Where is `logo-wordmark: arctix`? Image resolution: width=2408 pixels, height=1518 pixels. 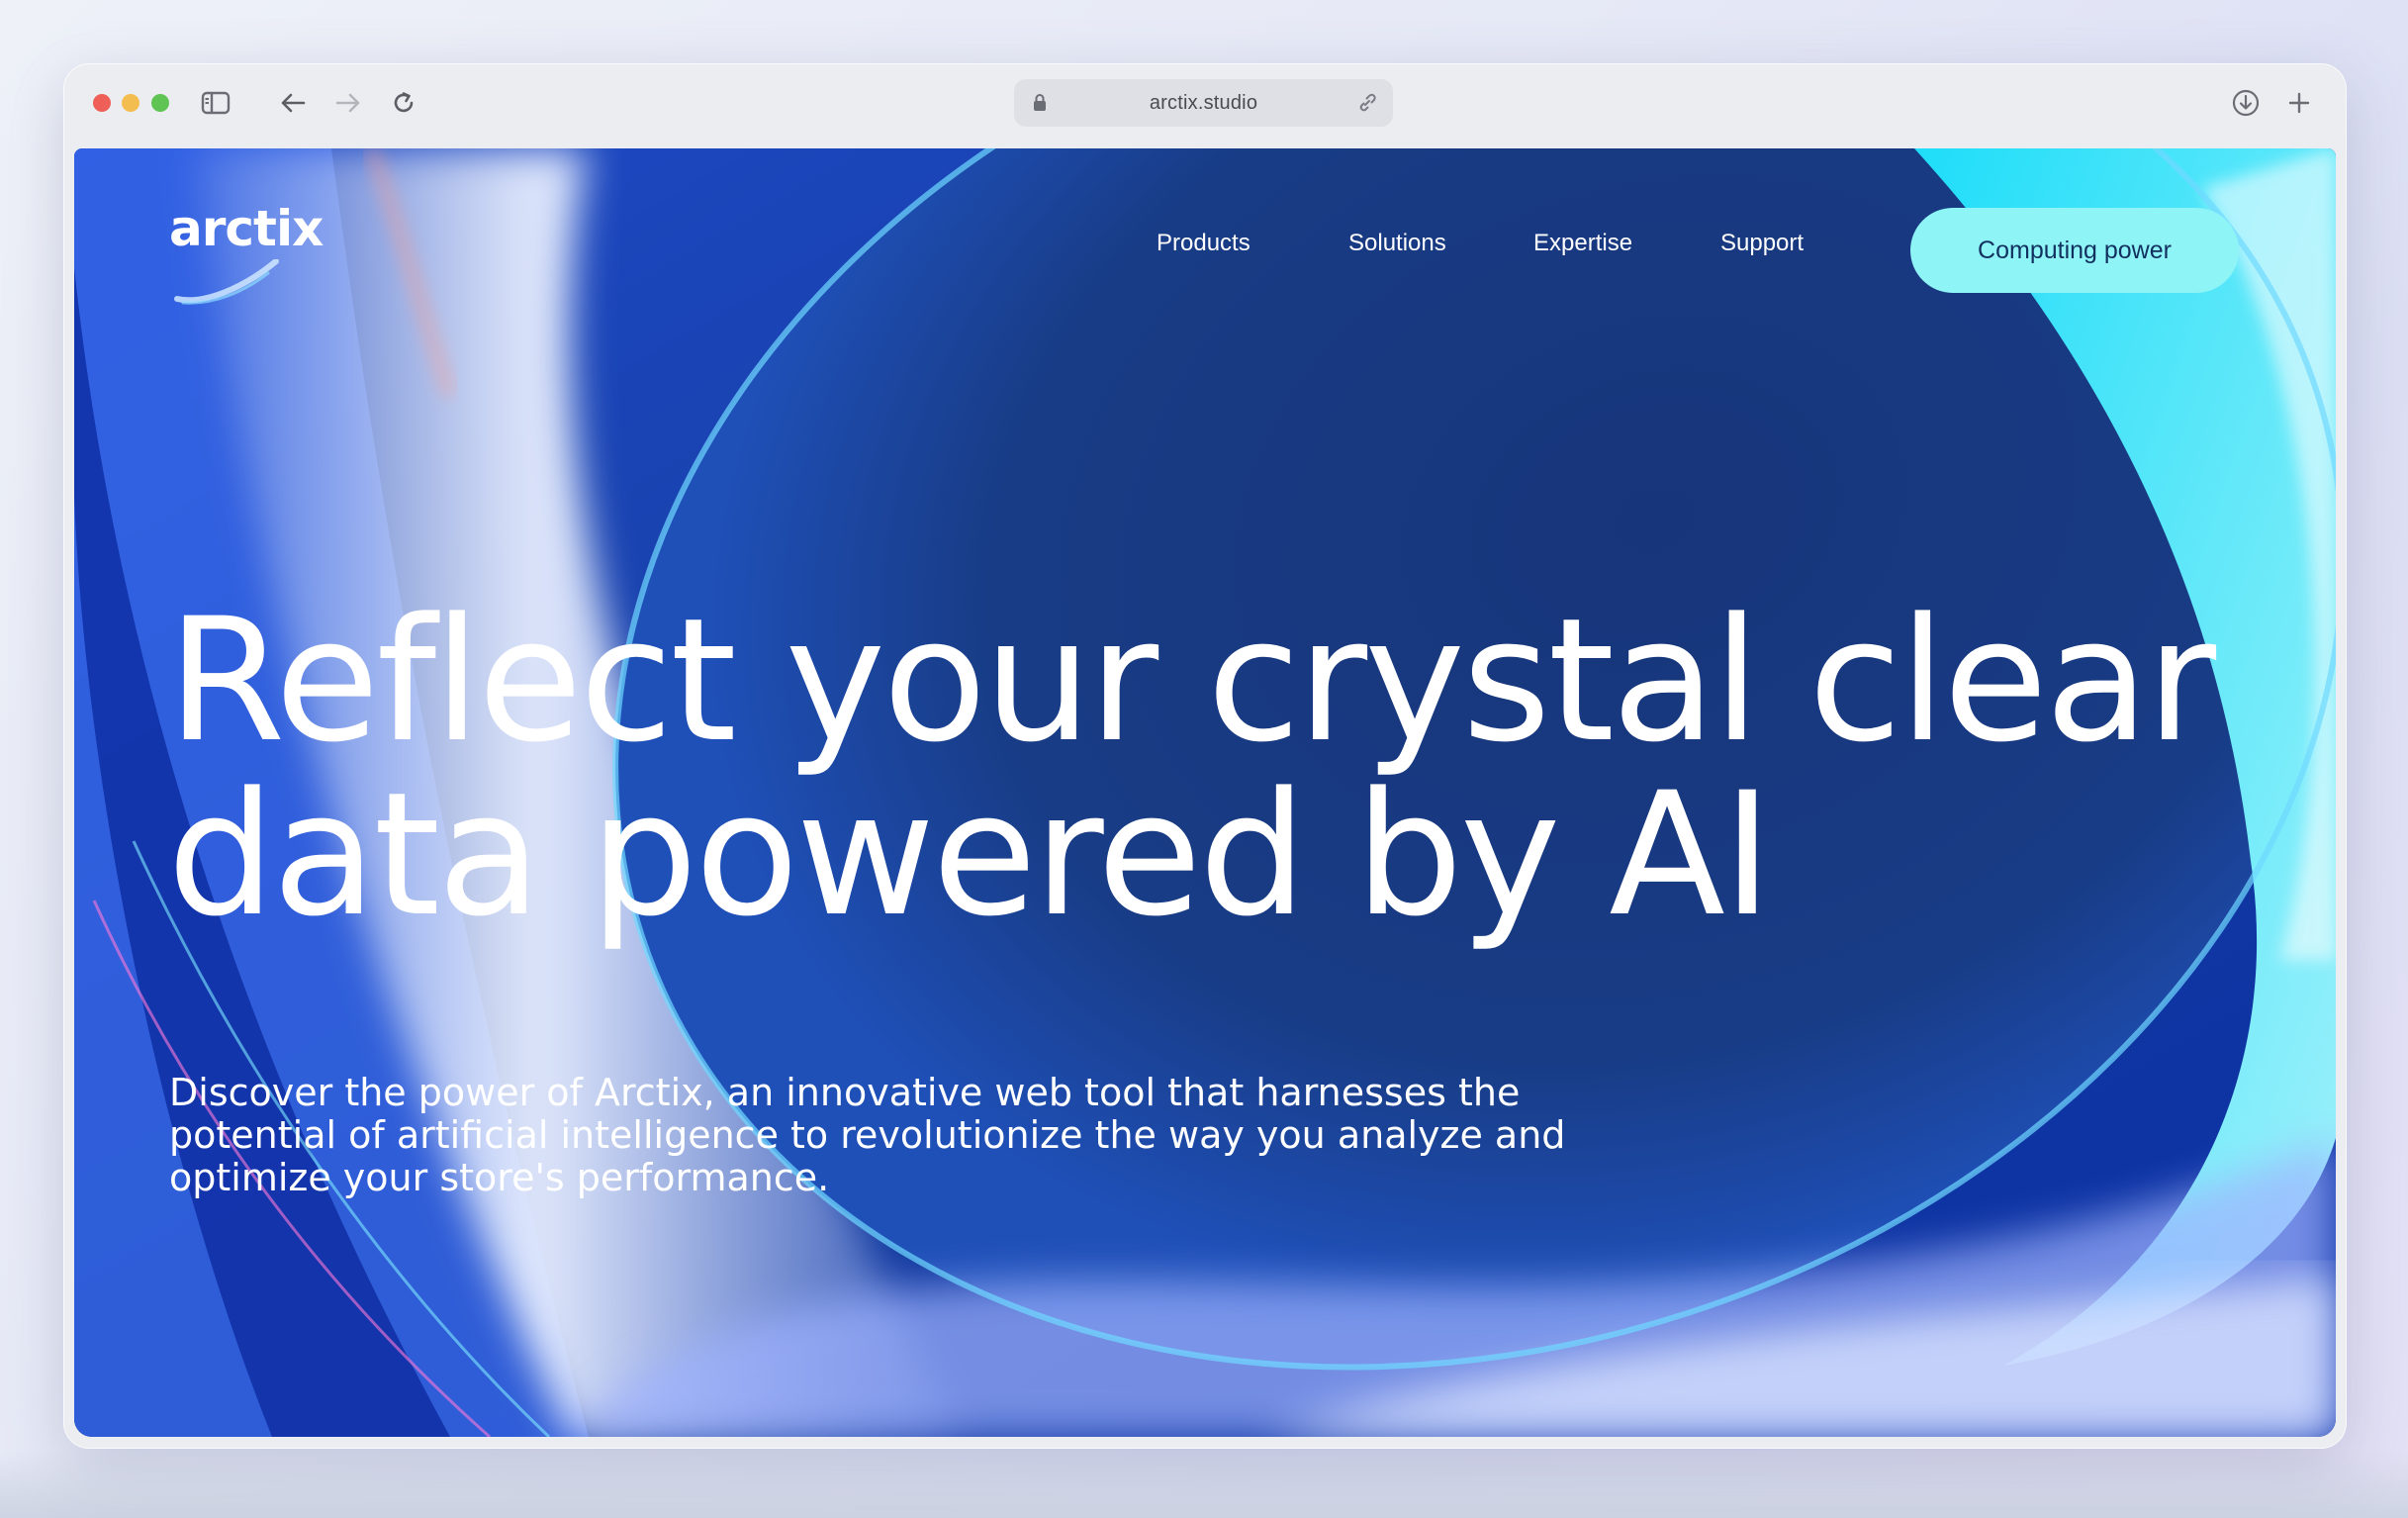 logo-wordmark: arctix is located at coordinates (246, 228).